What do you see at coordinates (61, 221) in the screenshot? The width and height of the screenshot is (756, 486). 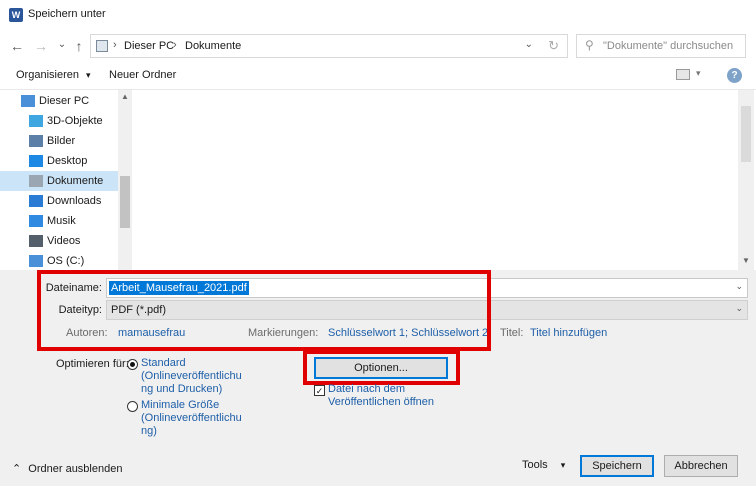 I see `sidebar-item-label: Musik` at bounding box center [61, 221].